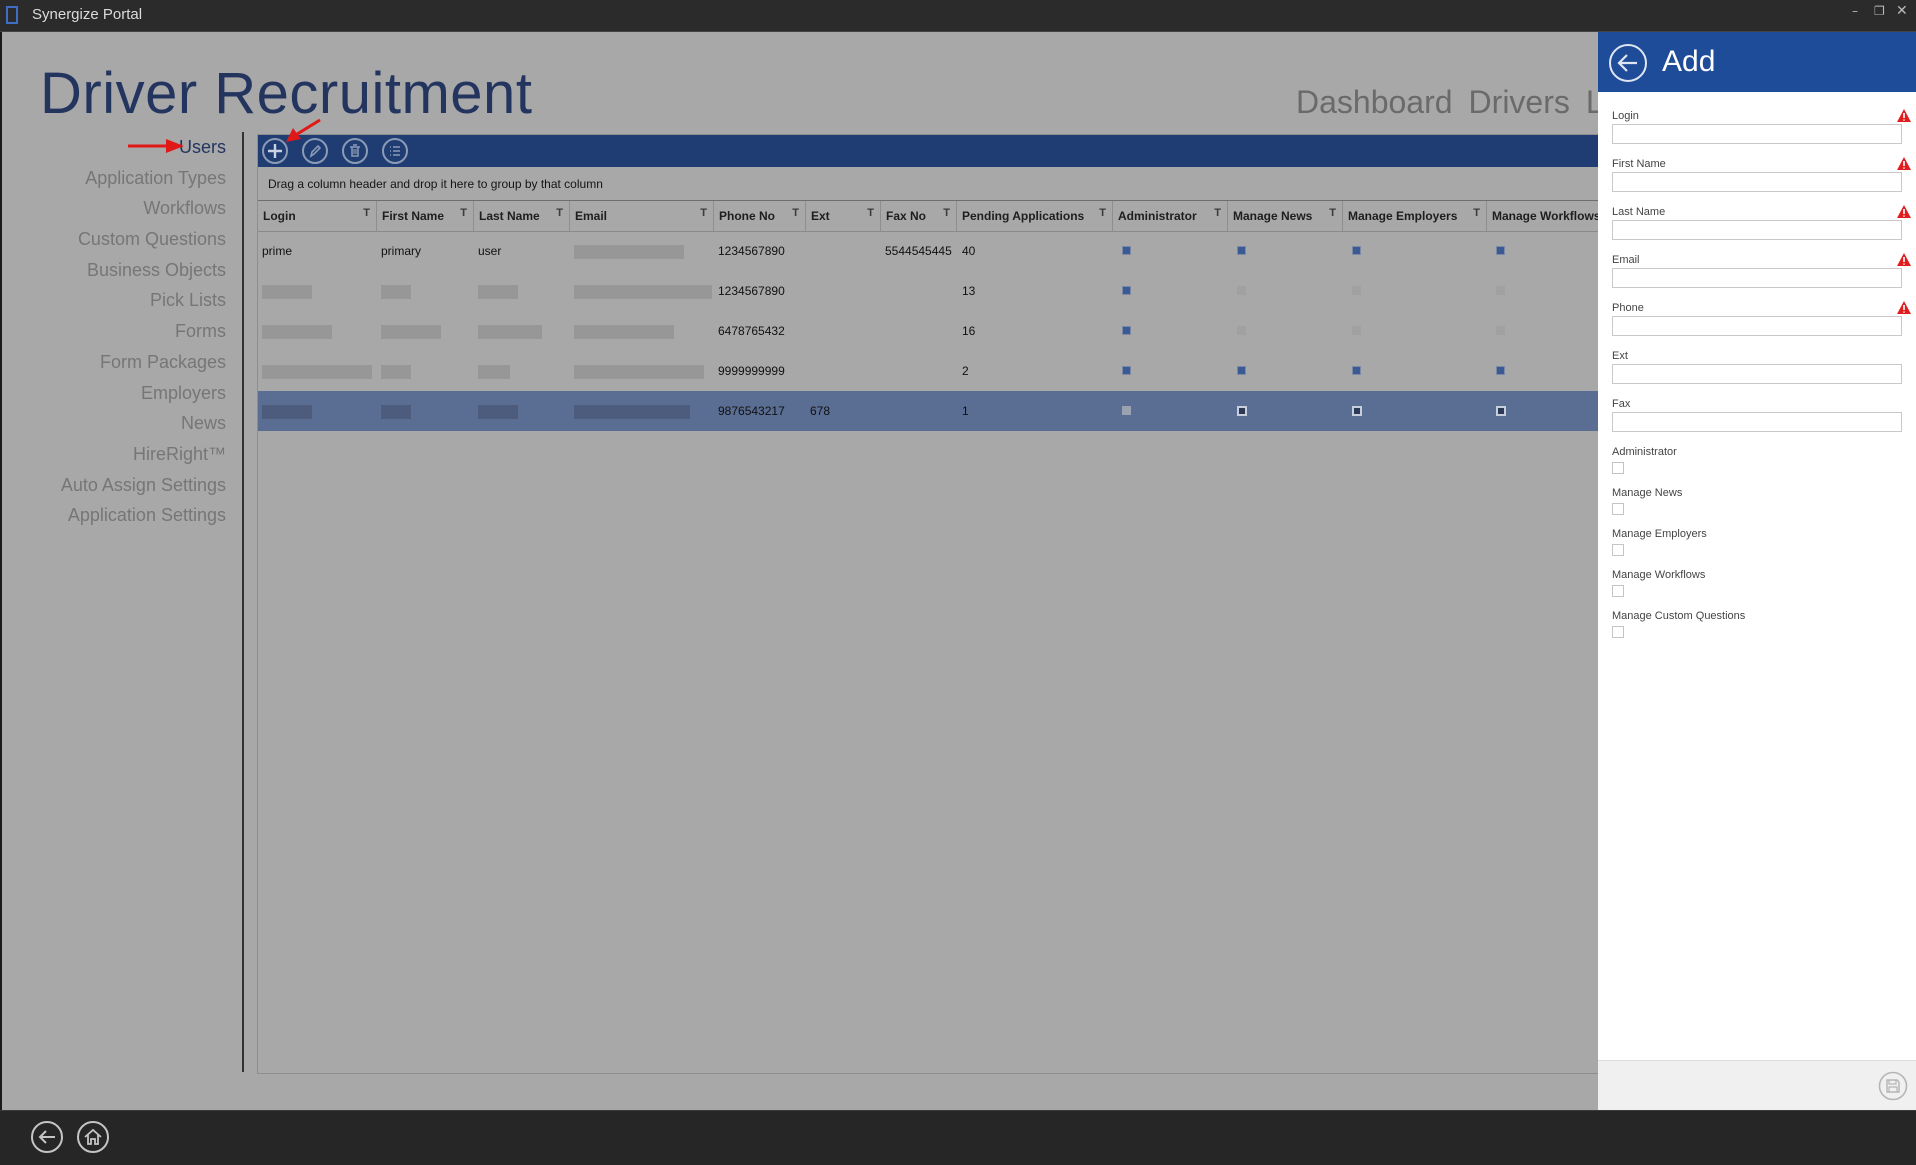  I want to click on email-input, so click(1757, 278).